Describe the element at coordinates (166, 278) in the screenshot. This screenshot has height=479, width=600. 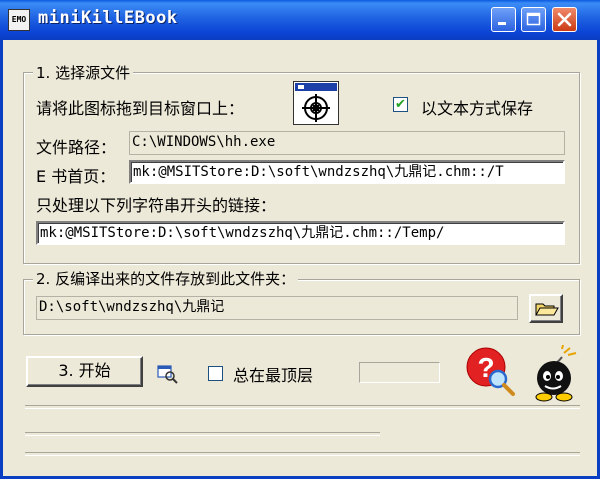
I see `output-folder-group-title: 2. 反编译出来的文件存放到此文件夹：` at that location.